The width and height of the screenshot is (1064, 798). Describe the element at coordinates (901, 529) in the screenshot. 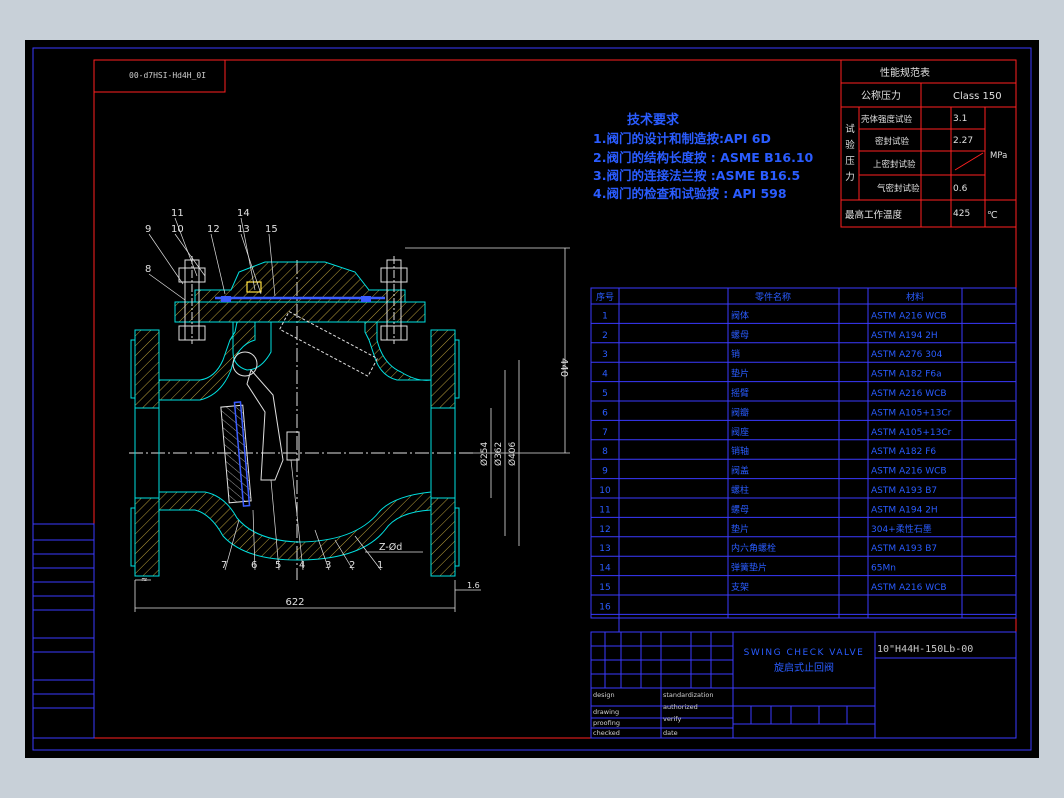

I see `parts-row-material: 304+柔性石墨` at that location.